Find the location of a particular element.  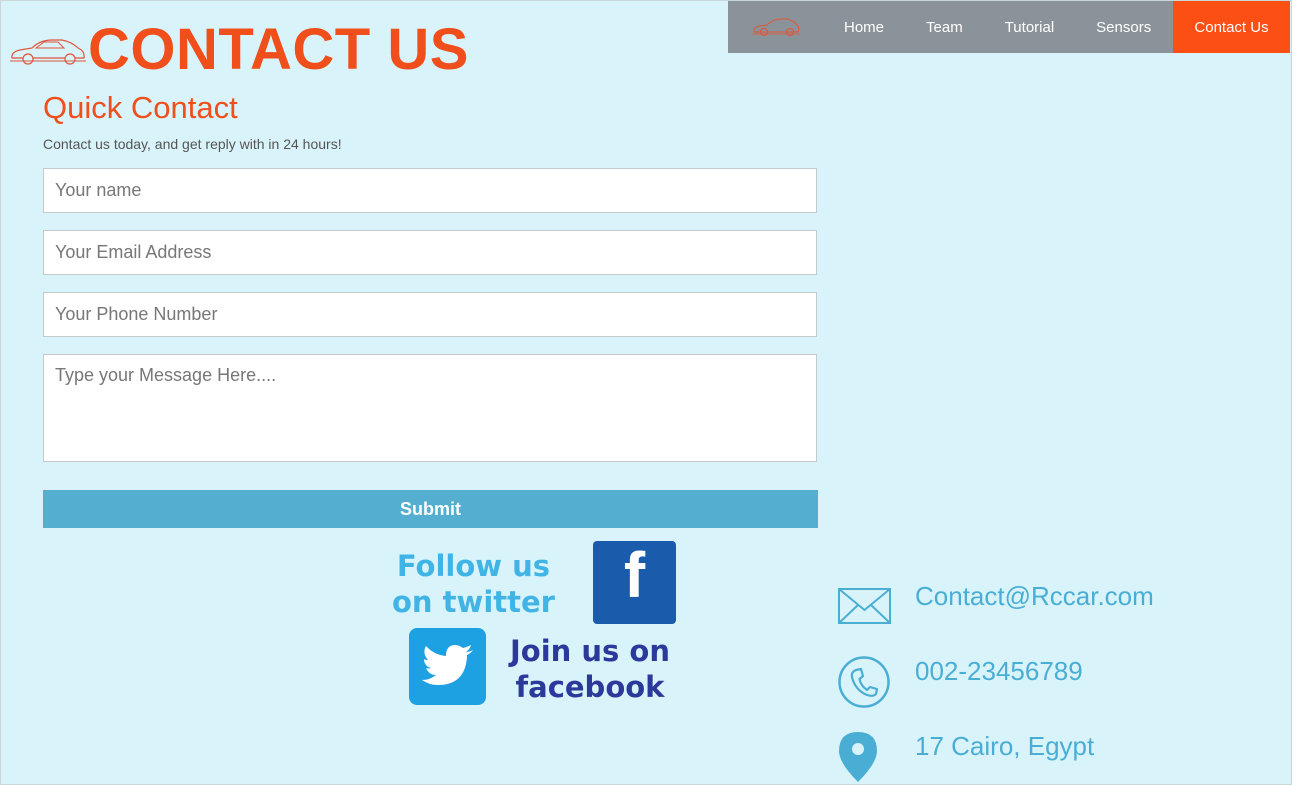

twitter-follow-text: Follow us on twitter is located at coordinates (473, 584).